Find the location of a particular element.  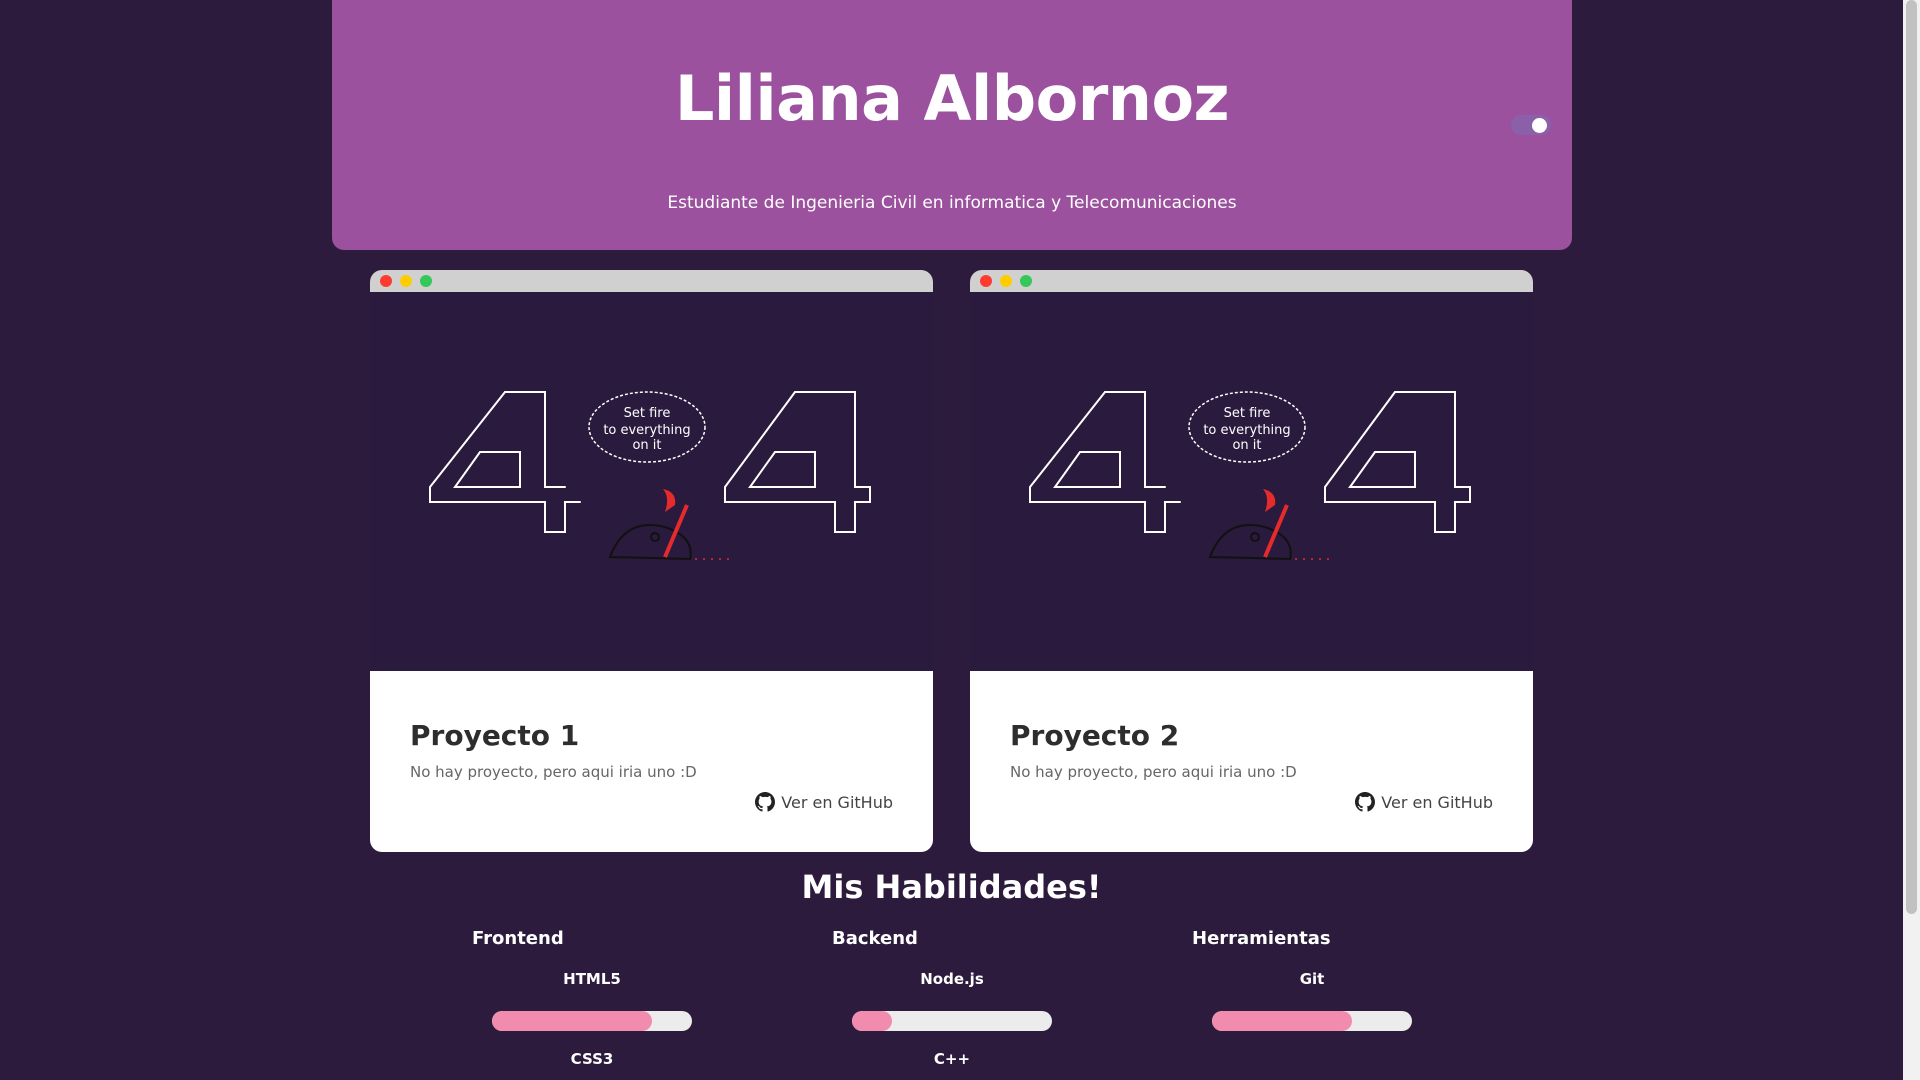

skill-bar-nodejs is located at coordinates (952, 1021).